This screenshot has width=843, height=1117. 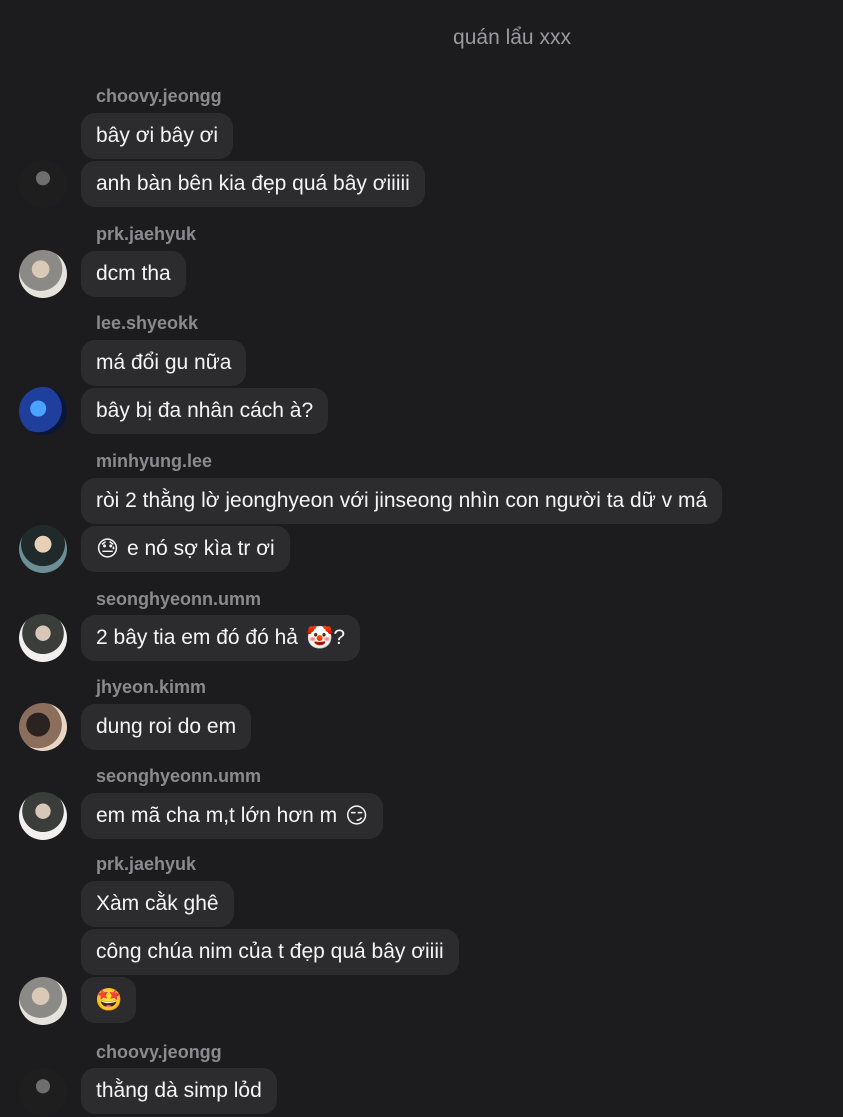 I want to click on message-bubble: bây ơi bây ơi, so click(x=157, y=136).